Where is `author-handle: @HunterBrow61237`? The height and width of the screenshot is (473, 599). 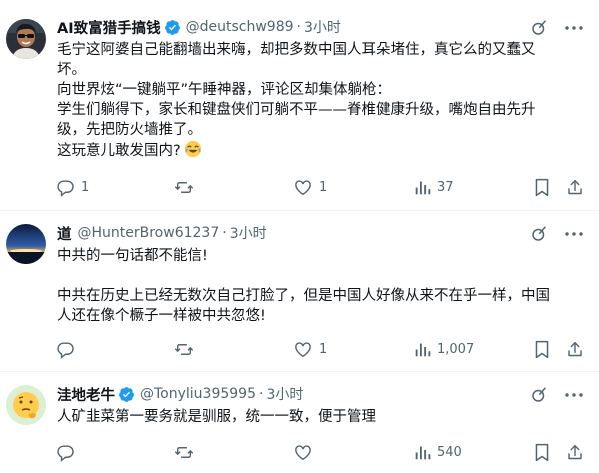
author-handle: @HunterBrow61237 is located at coordinates (149, 233).